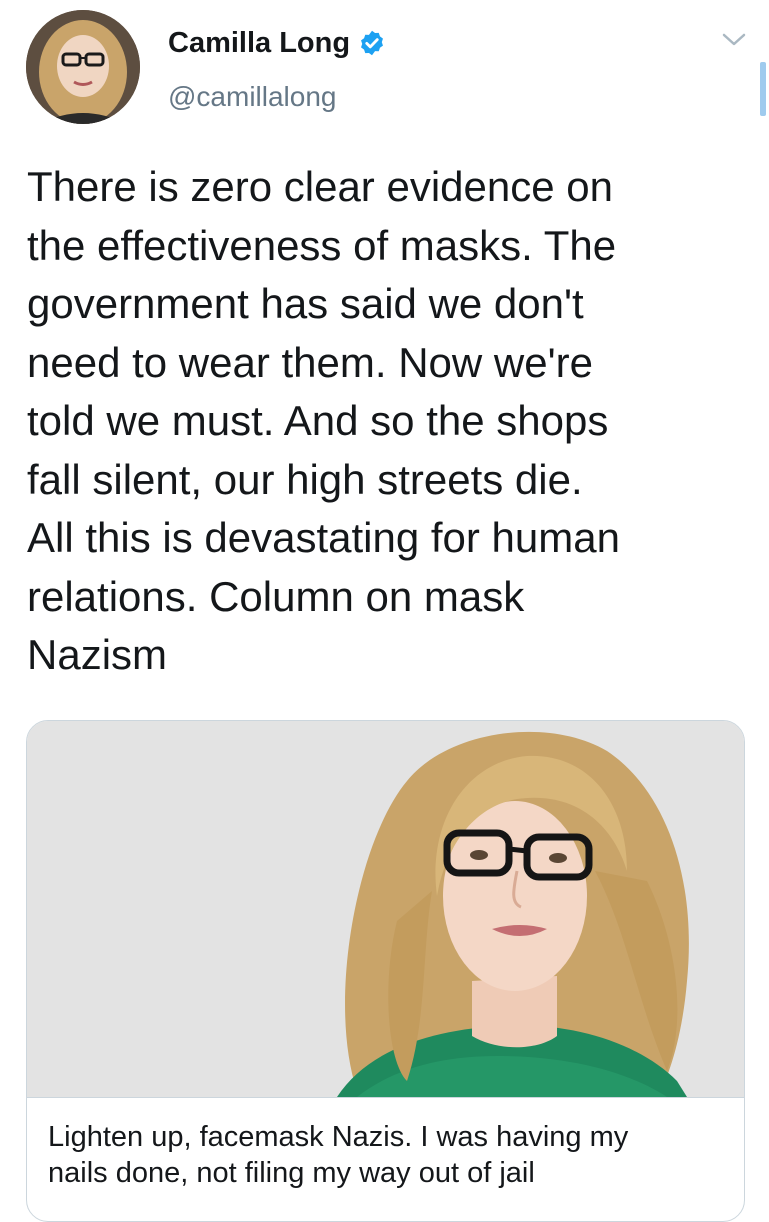  Describe the element at coordinates (252, 97) in the screenshot. I see `author-handle: @camillalong` at that location.